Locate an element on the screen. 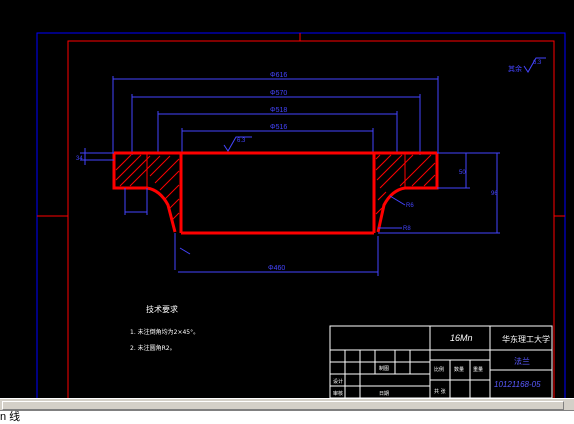 The height and width of the screenshot is (424, 574). dim-label-d1: Φ616 is located at coordinates (278, 75).